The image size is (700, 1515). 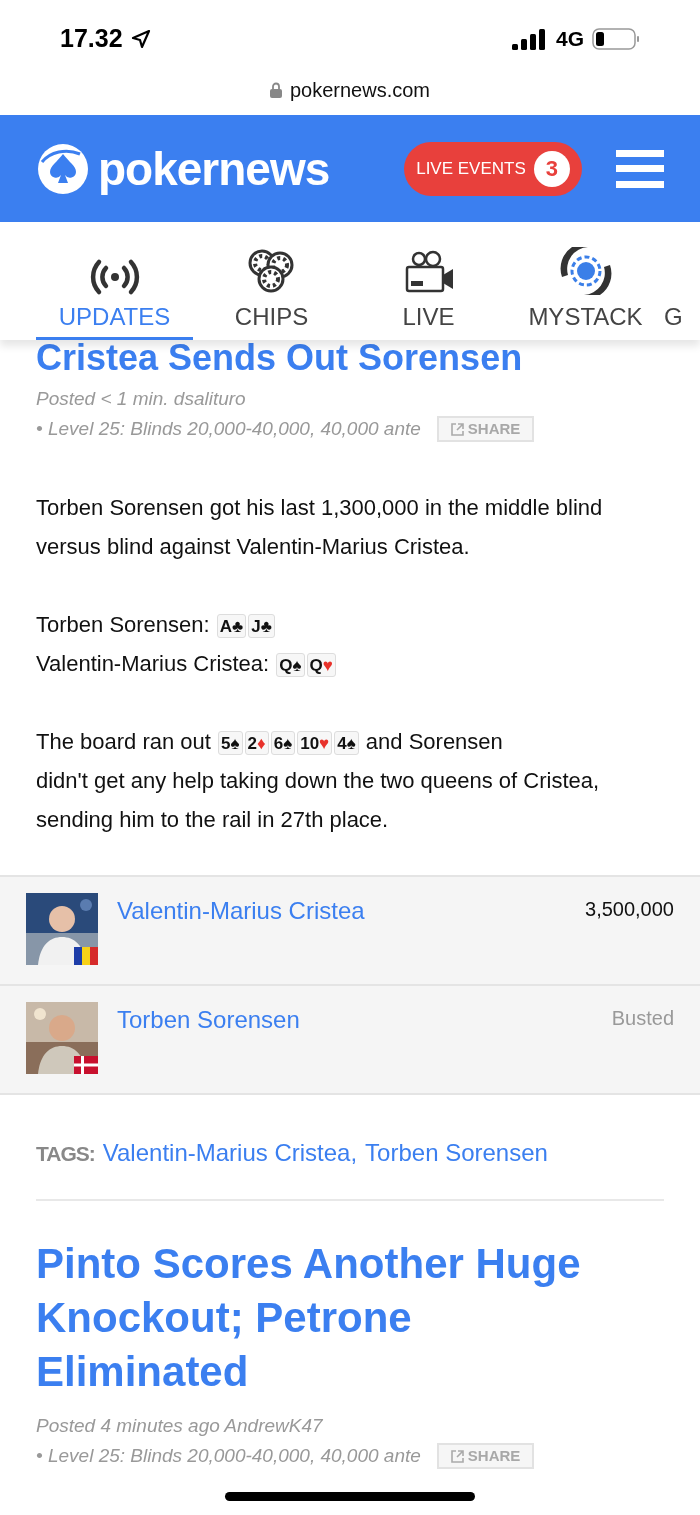 I want to click on playing-card: 5♠, so click(x=230, y=743).